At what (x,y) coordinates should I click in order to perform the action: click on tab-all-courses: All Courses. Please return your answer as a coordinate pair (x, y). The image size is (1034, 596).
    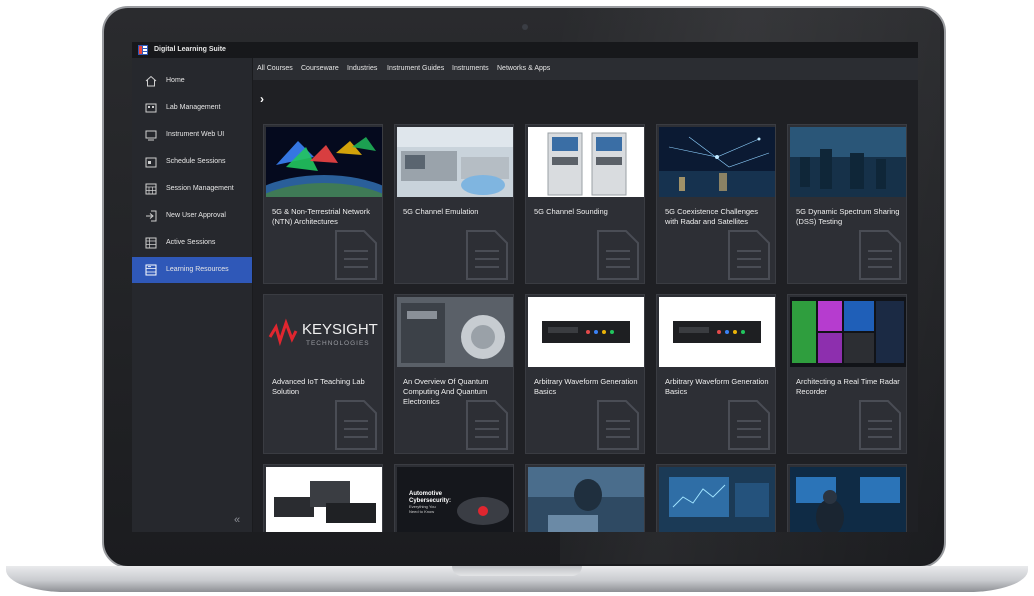
    Looking at the image, I should click on (275, 69).